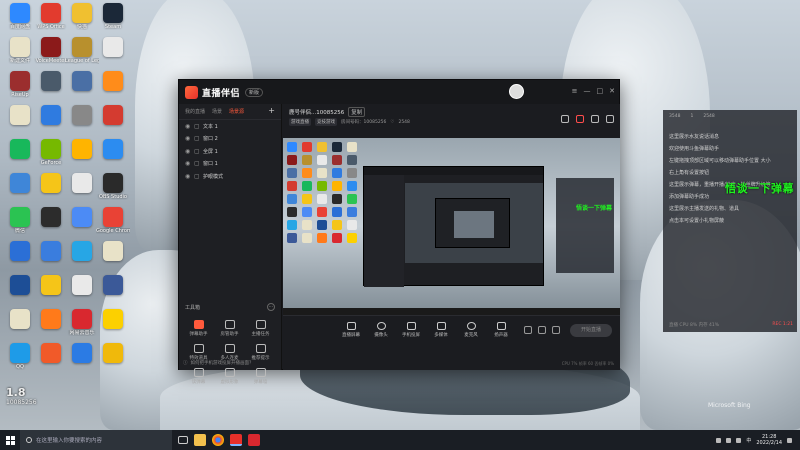 Image resolution: width=800 pixels, height=450 pixels. What do you see at coordinates (230, 126) in the screenshot?
I see `scene-item: ◉ ▢ 文本 1` at bounding box center [230, 126].